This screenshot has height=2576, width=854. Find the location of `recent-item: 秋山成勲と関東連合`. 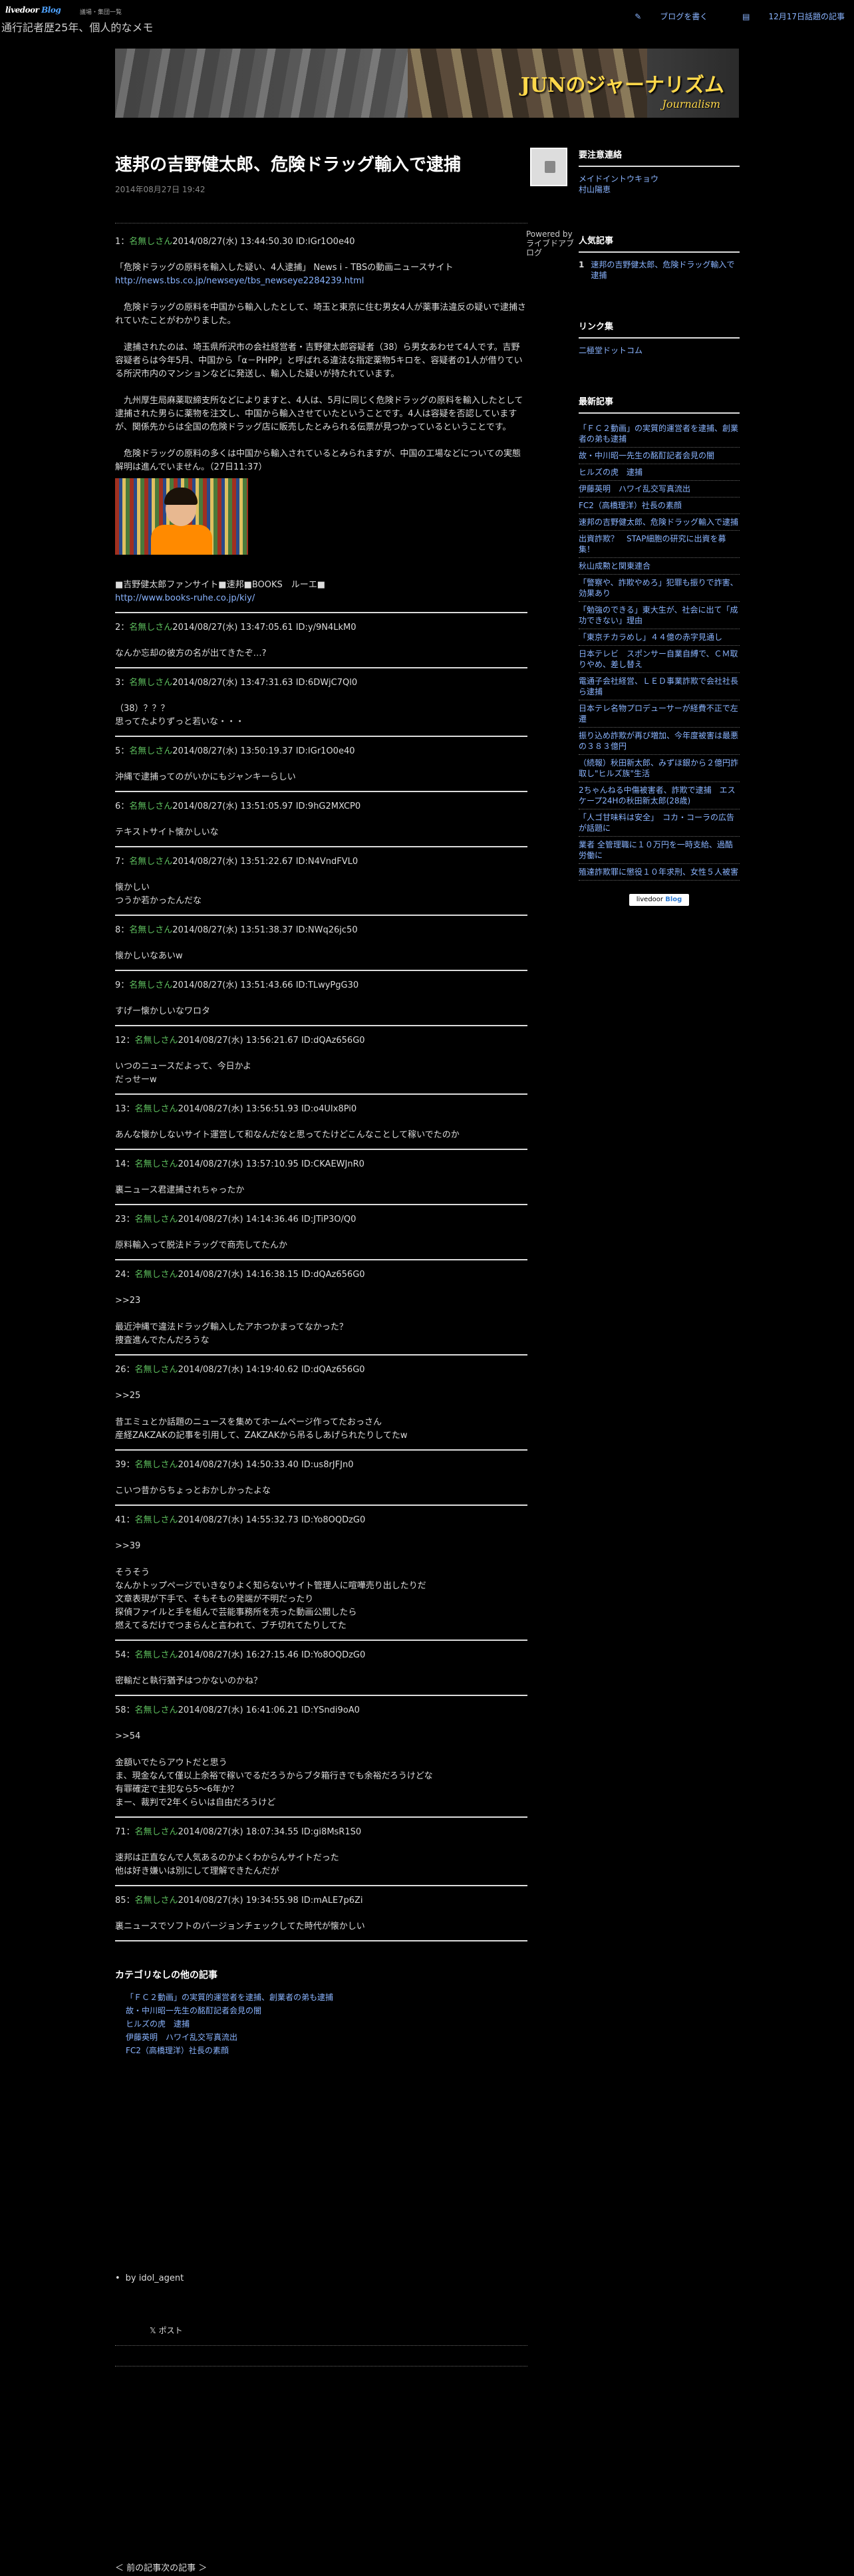

recent-item: 秋山成勲と関東連合 is located at coordinates (659, 566).